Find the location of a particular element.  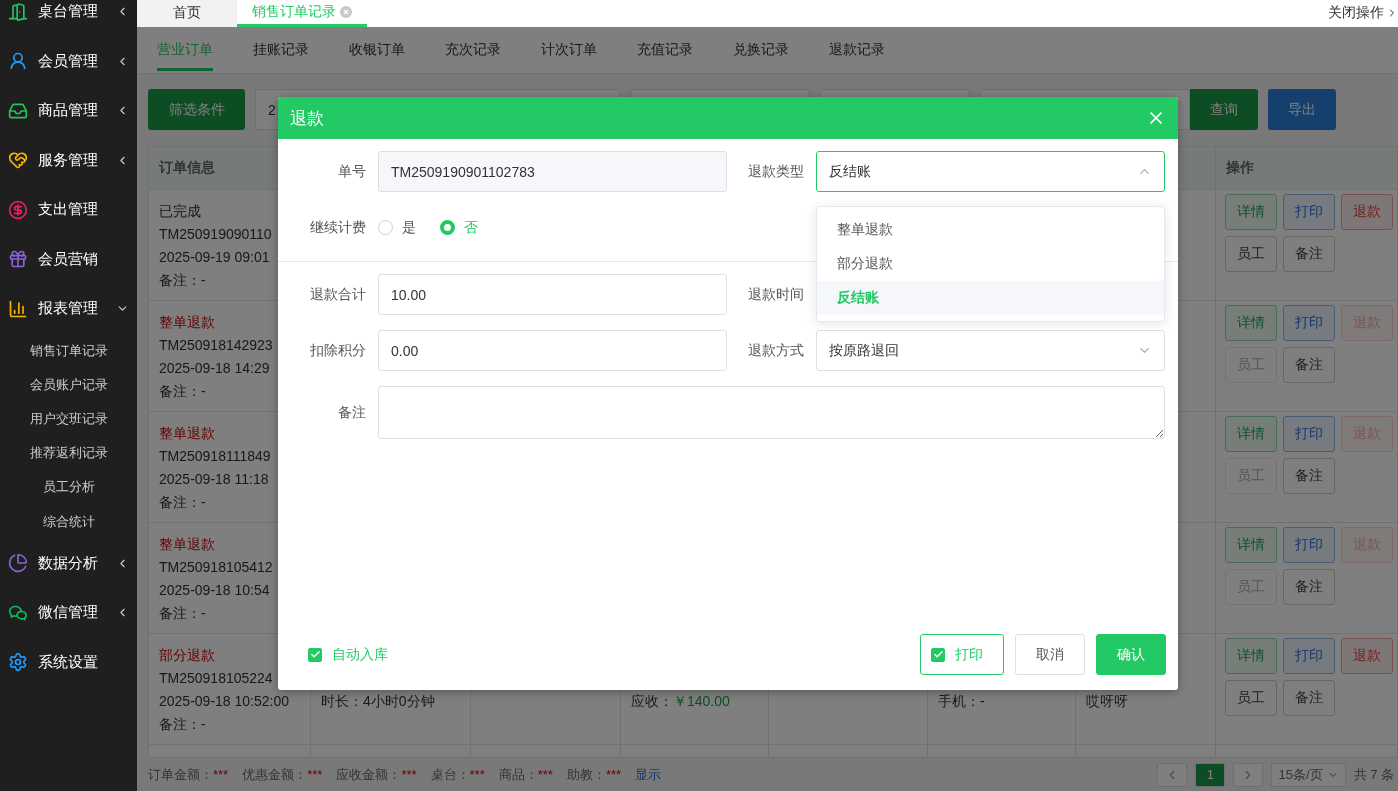

order-number: TM250919090110 is located at coordinates (216, 235).